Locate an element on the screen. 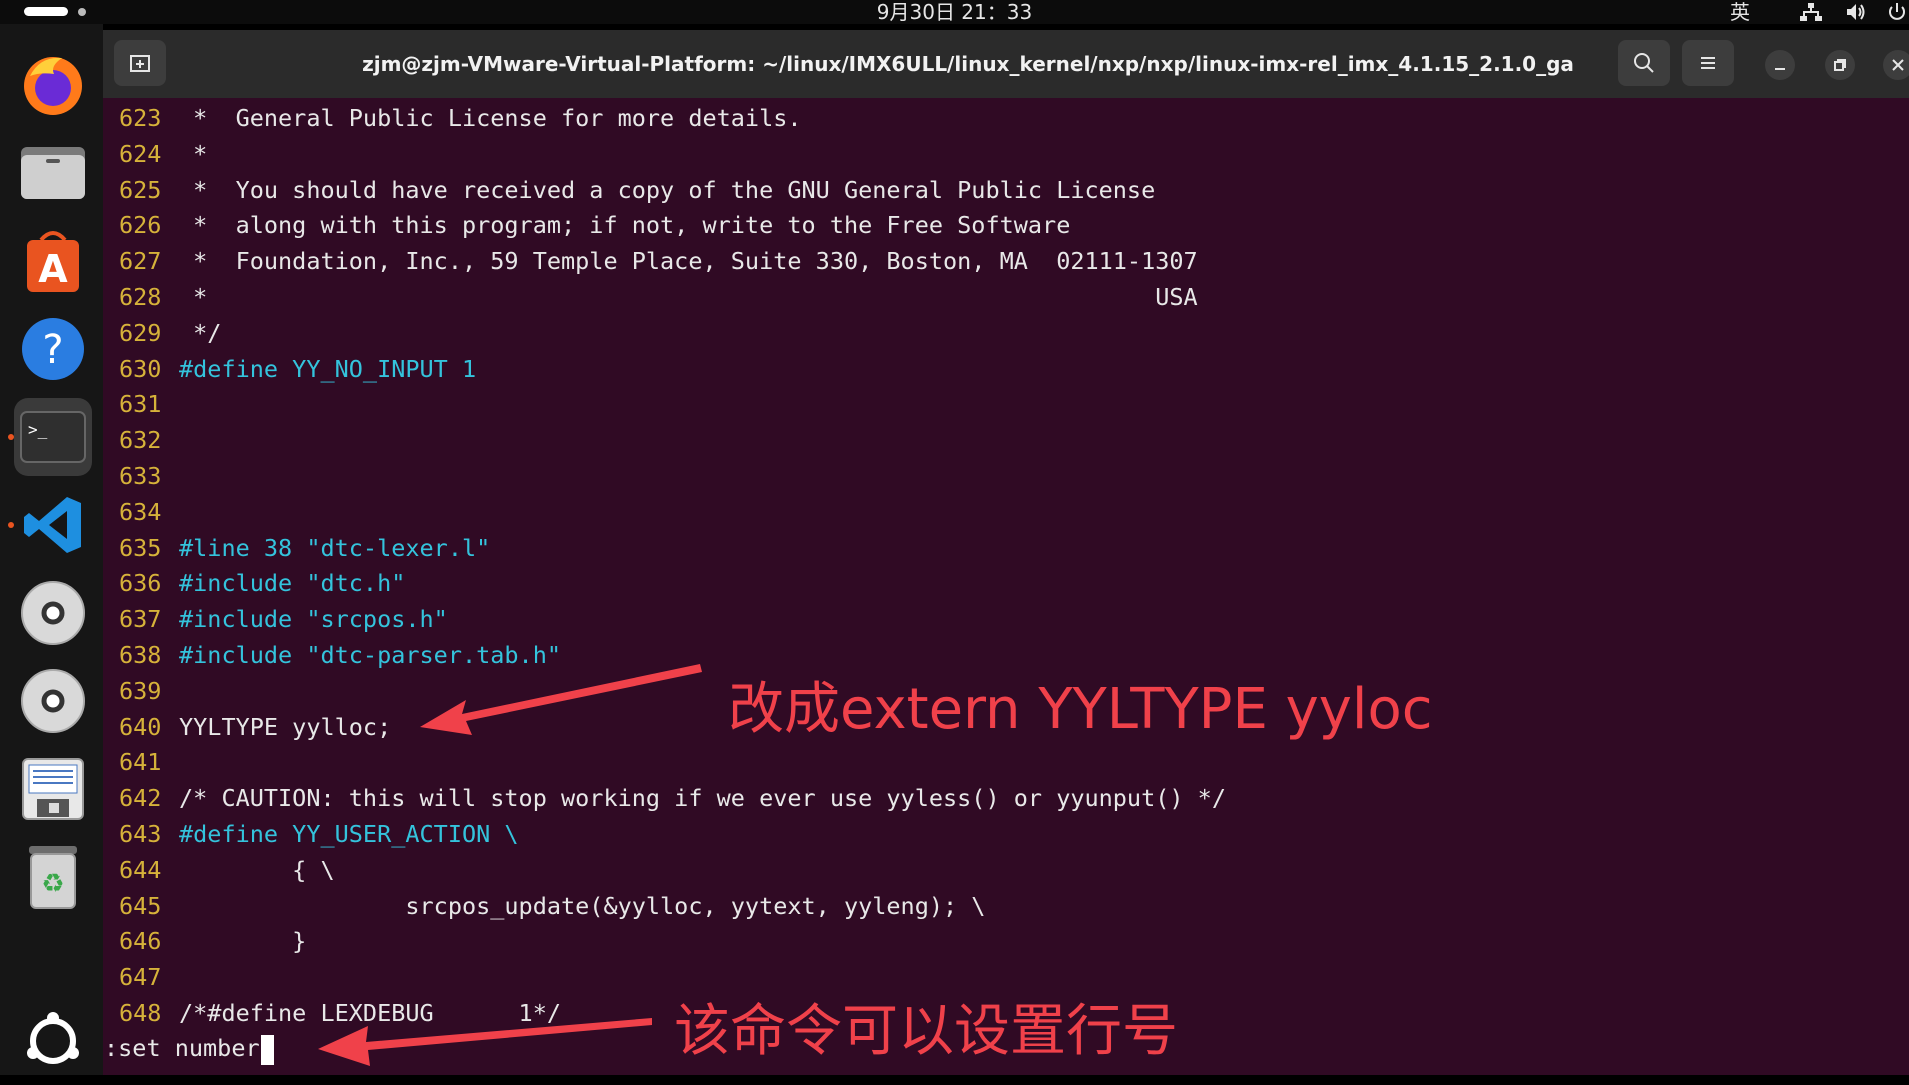 This screenshot has height=1085, width=1909. annotation-set-number-tip: 该命令可以设置行号 is located at coordinates (926, 1031).